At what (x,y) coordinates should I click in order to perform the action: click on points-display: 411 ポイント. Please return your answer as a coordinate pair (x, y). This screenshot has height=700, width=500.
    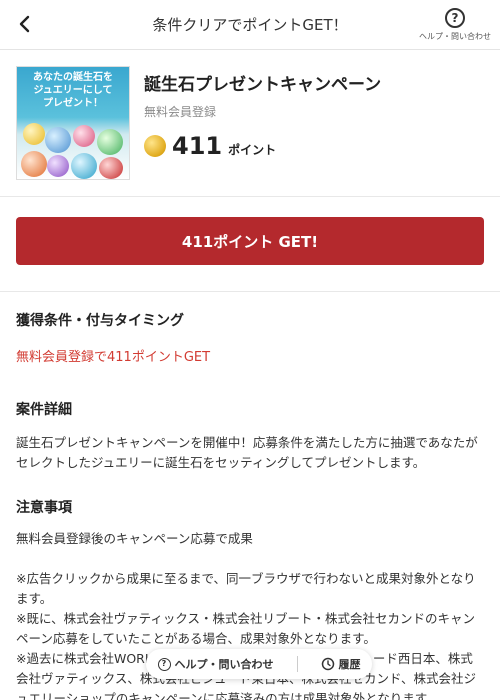
    Looking at the image, I should click on (314, 146).